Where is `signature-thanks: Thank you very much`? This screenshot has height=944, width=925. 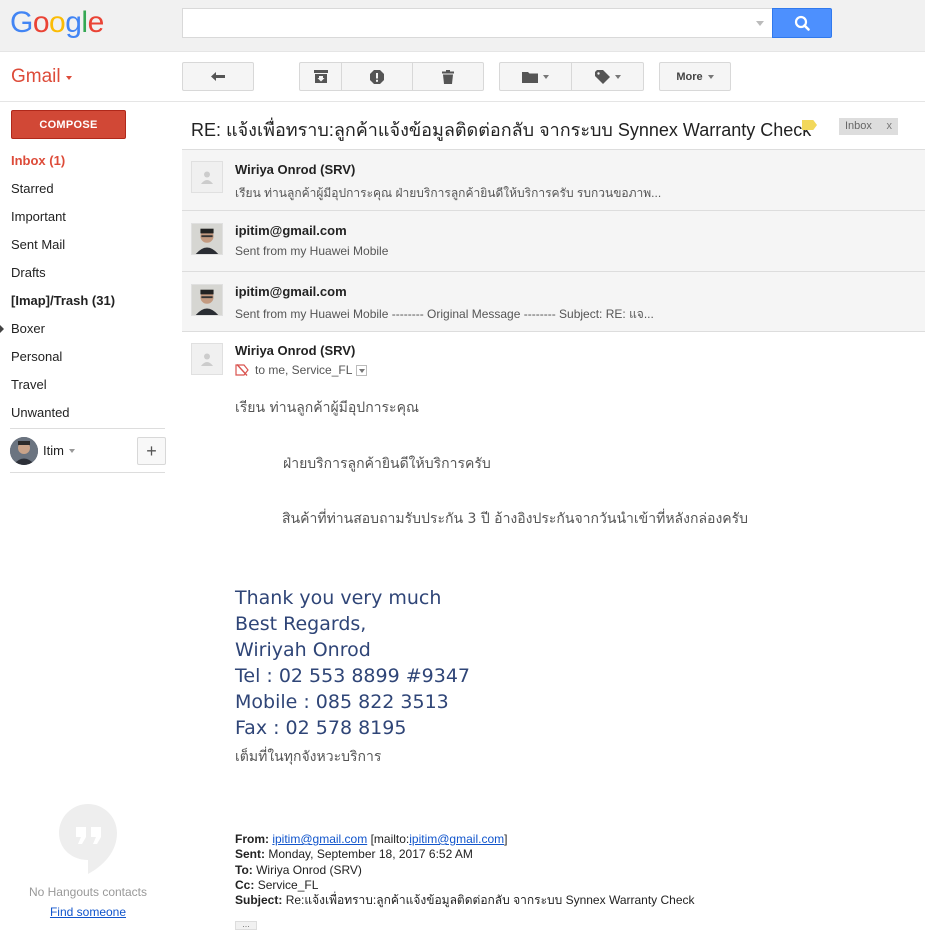
signature-thanks: Thank you very much is located at coordinates (338, 598).